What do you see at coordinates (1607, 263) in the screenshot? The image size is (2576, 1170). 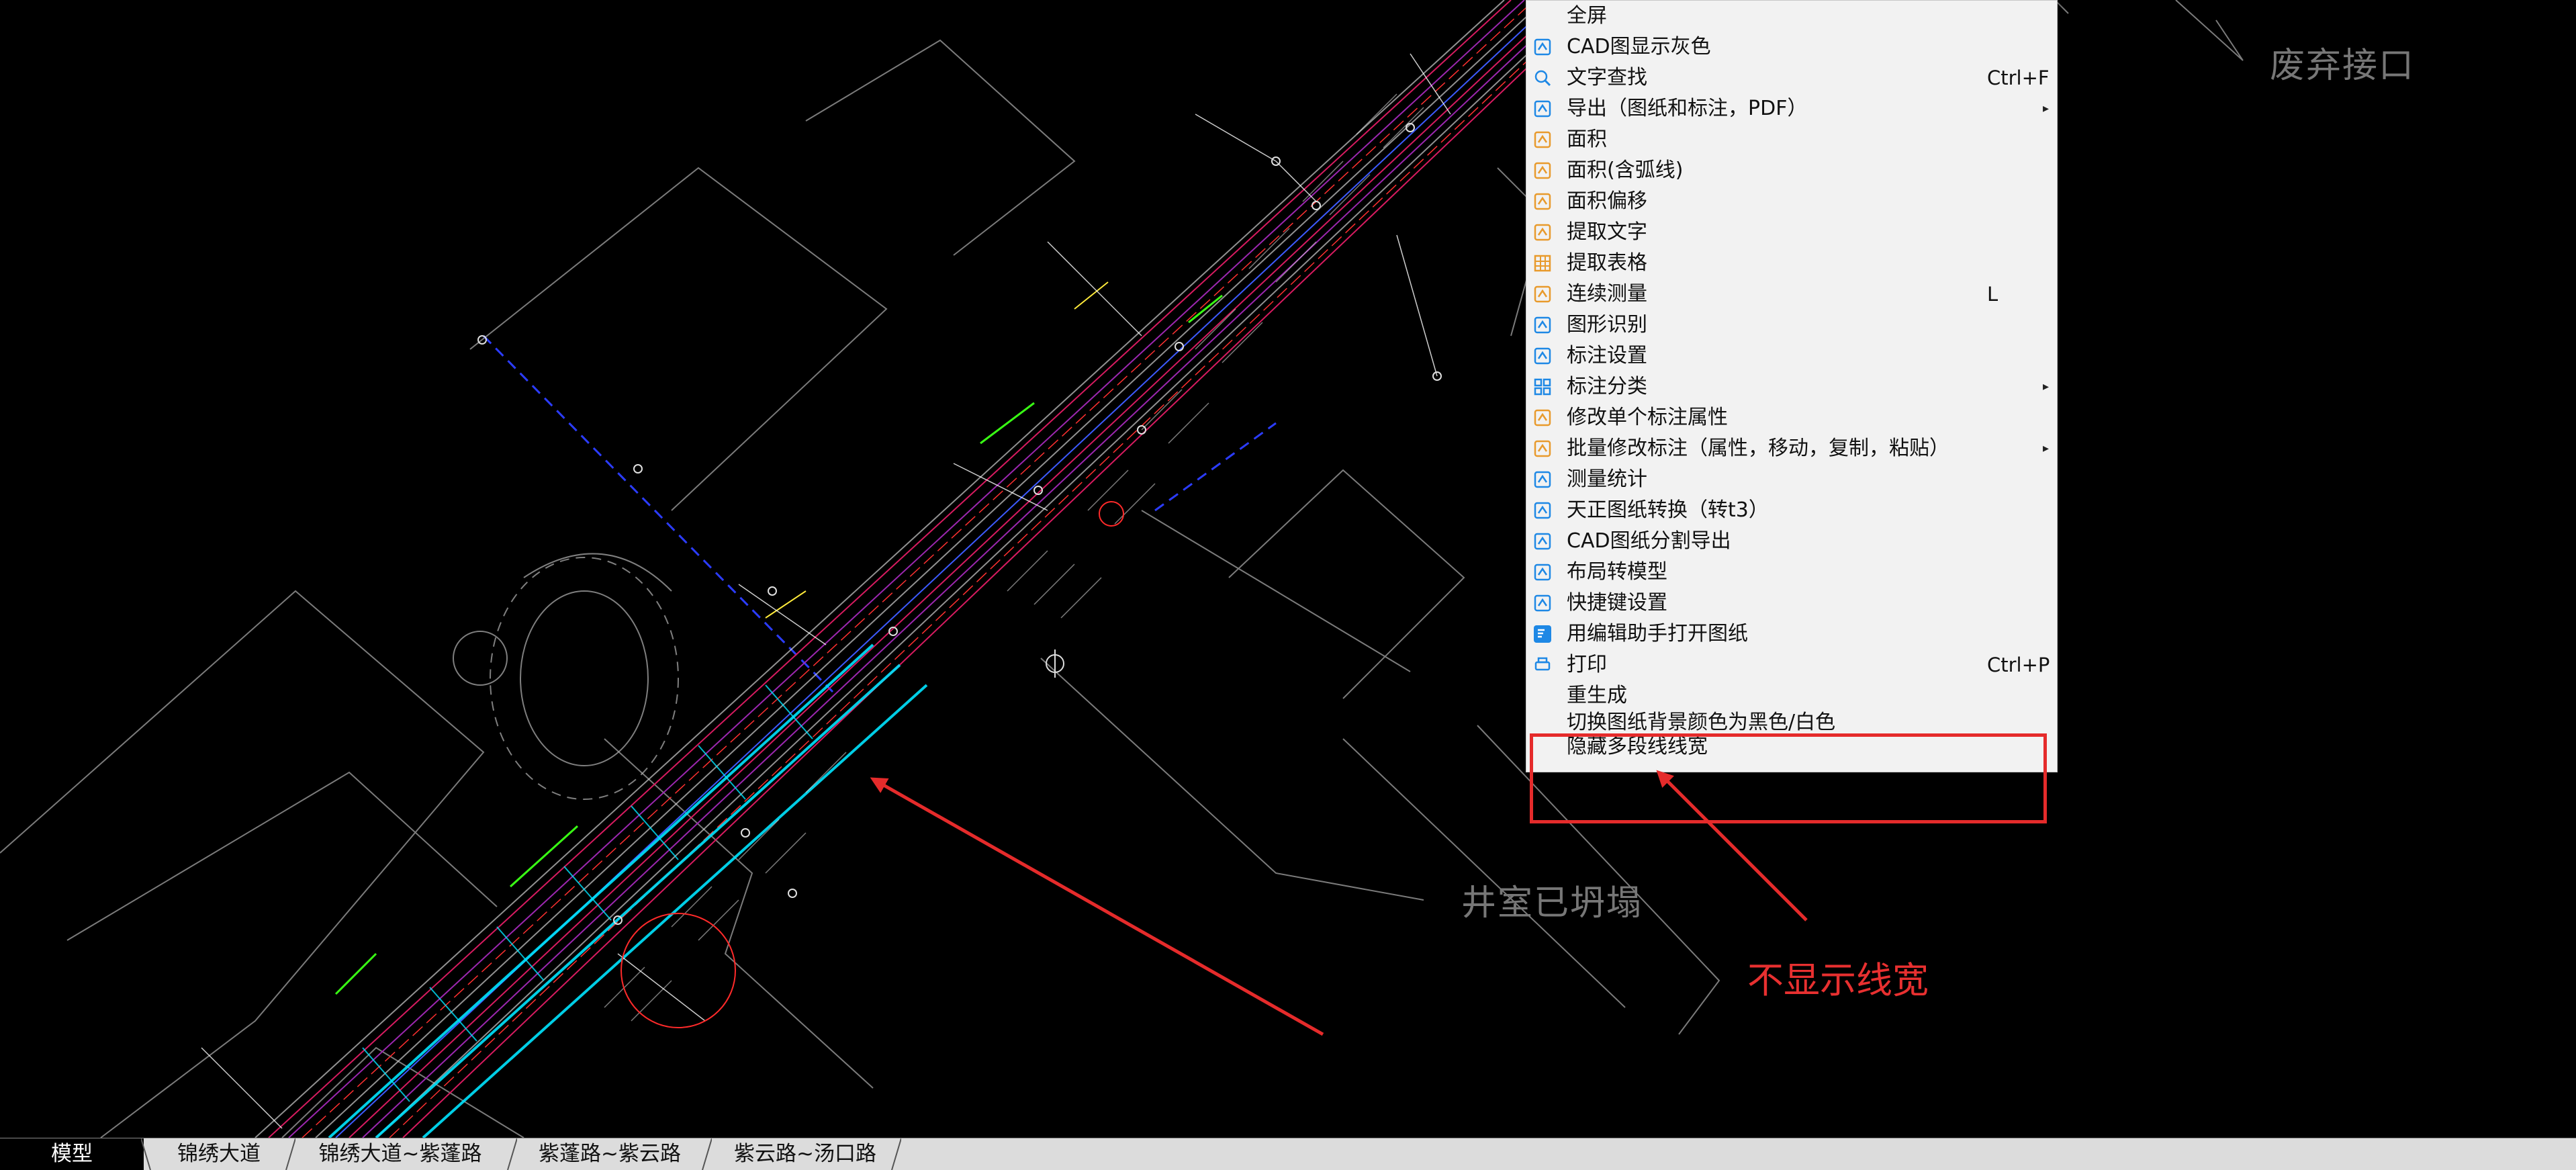 I see `menu-item-label: 提取表格` at bounding box center [1607, 263].